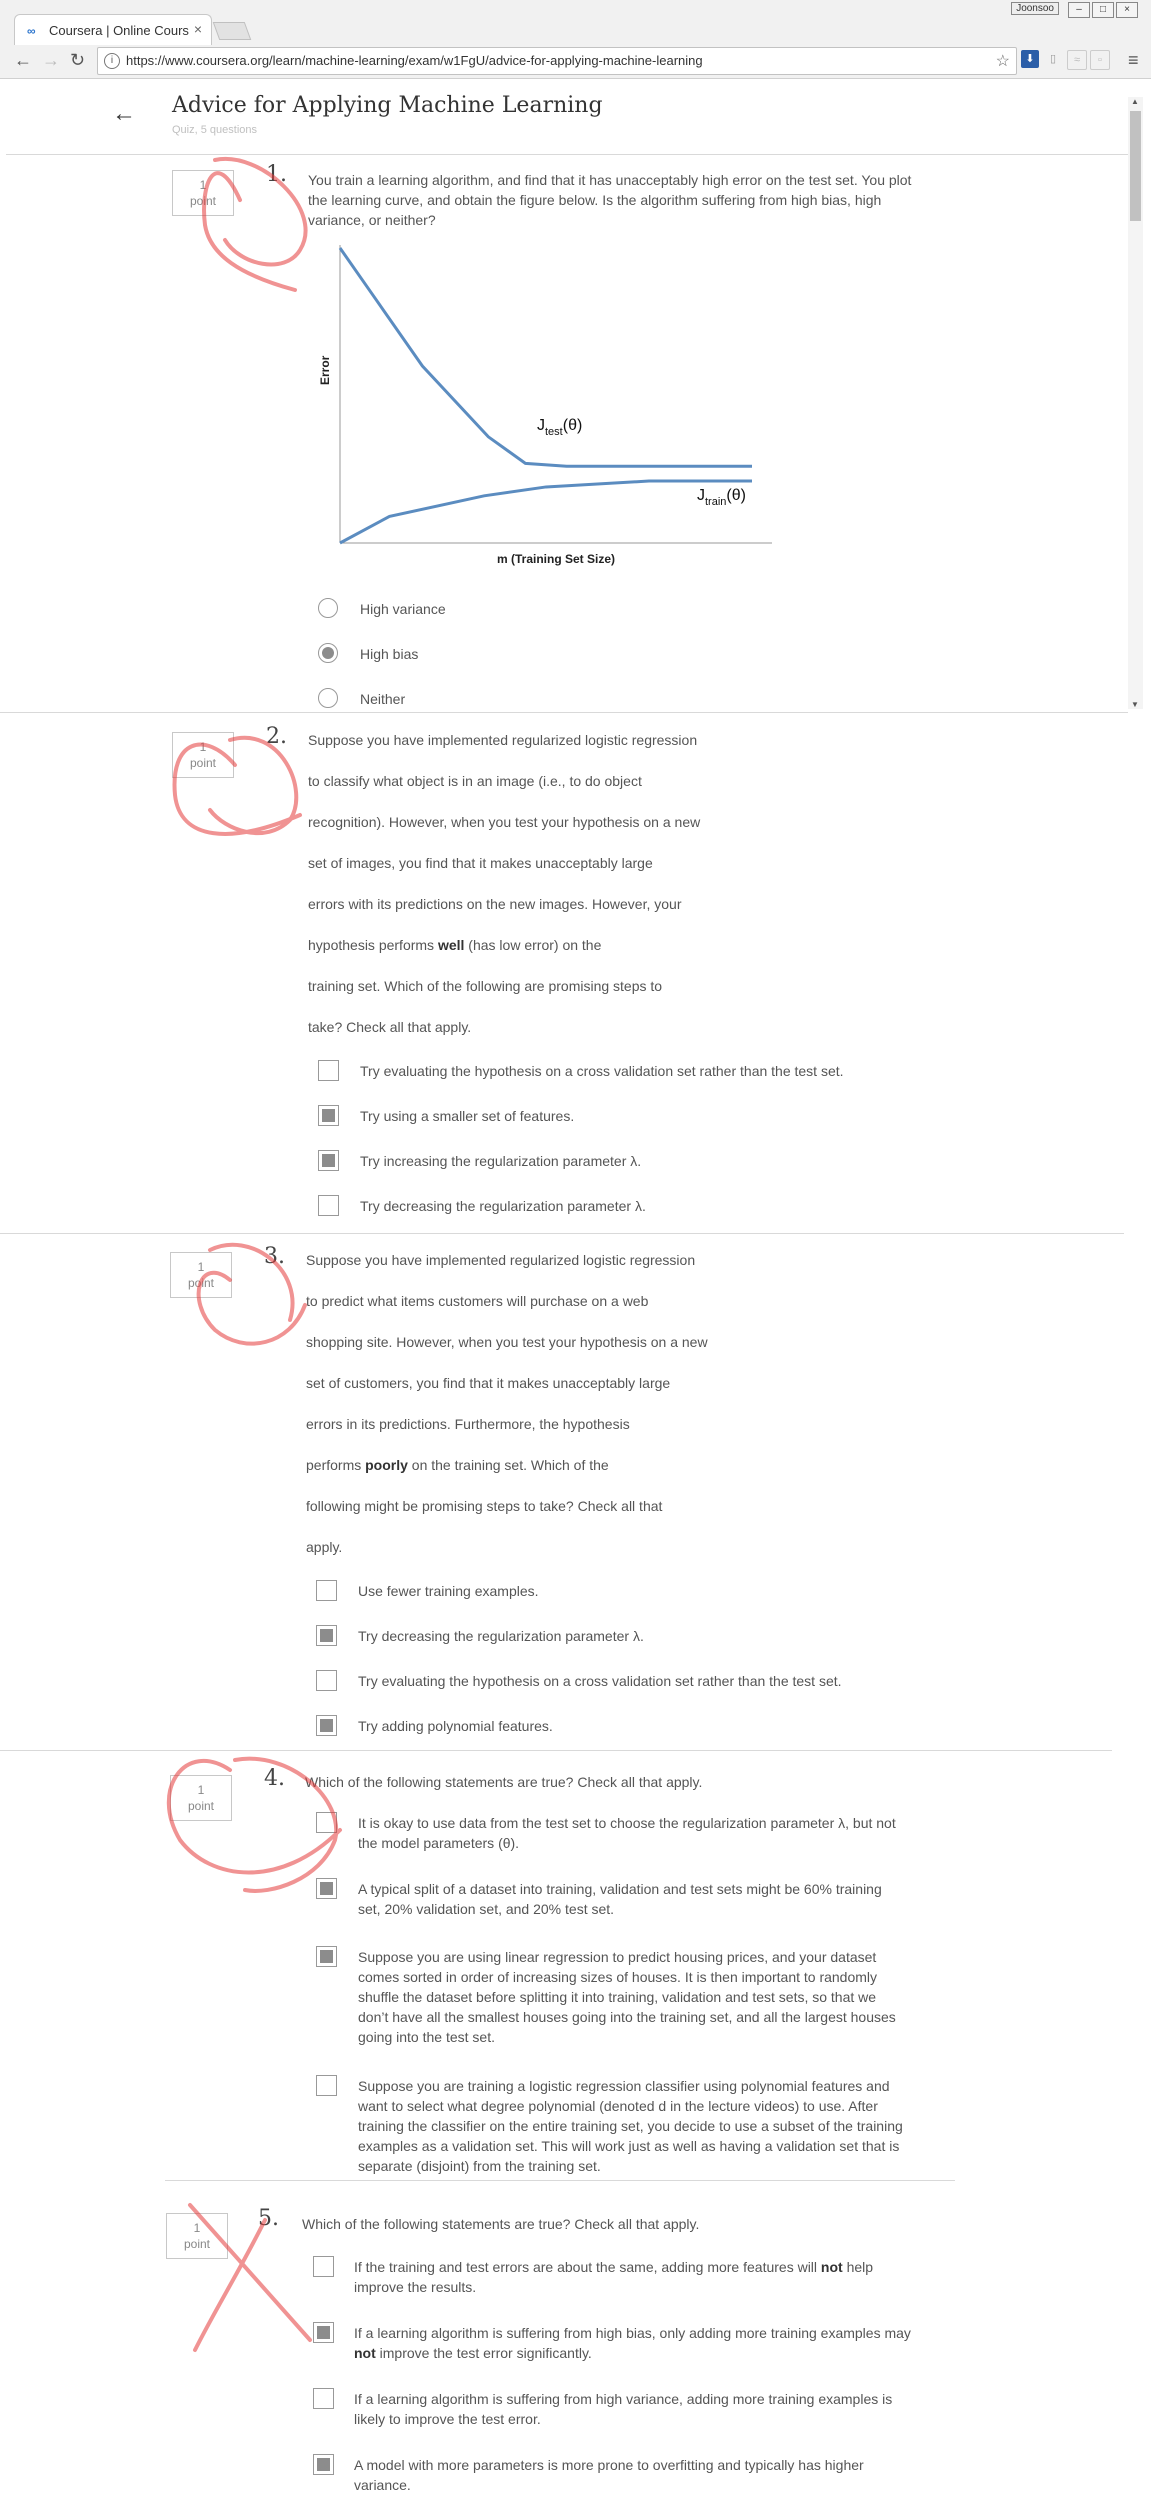 The height and width of the screenshot is (2500, 1151). I want to click on bookmark-star-icon: ☆, so click(1003, 61).